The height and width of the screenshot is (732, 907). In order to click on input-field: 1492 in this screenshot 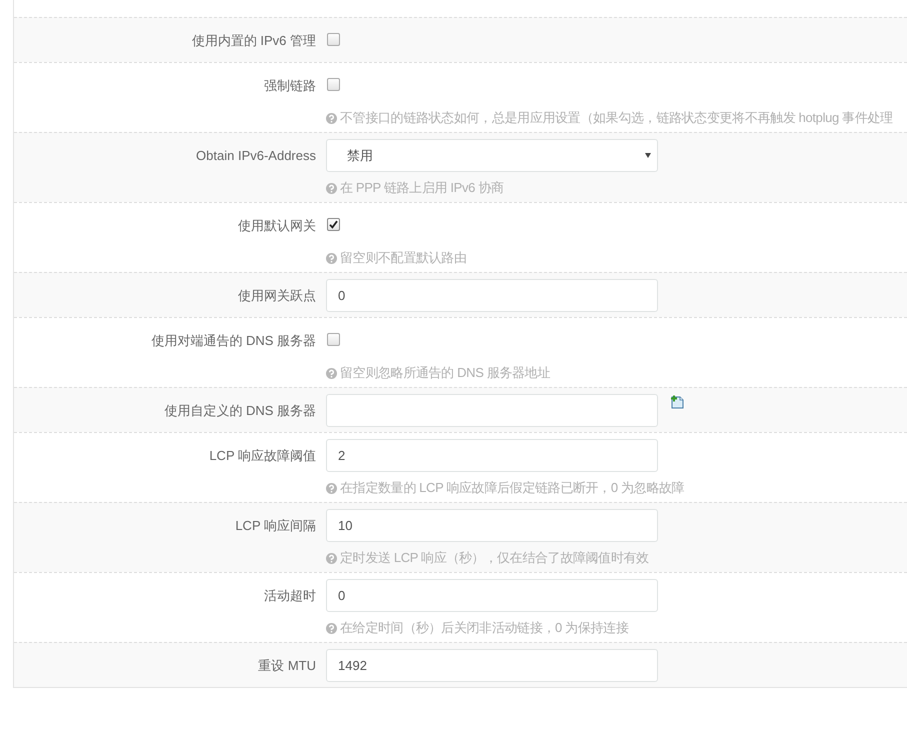, I will do `click(492, 665)`.